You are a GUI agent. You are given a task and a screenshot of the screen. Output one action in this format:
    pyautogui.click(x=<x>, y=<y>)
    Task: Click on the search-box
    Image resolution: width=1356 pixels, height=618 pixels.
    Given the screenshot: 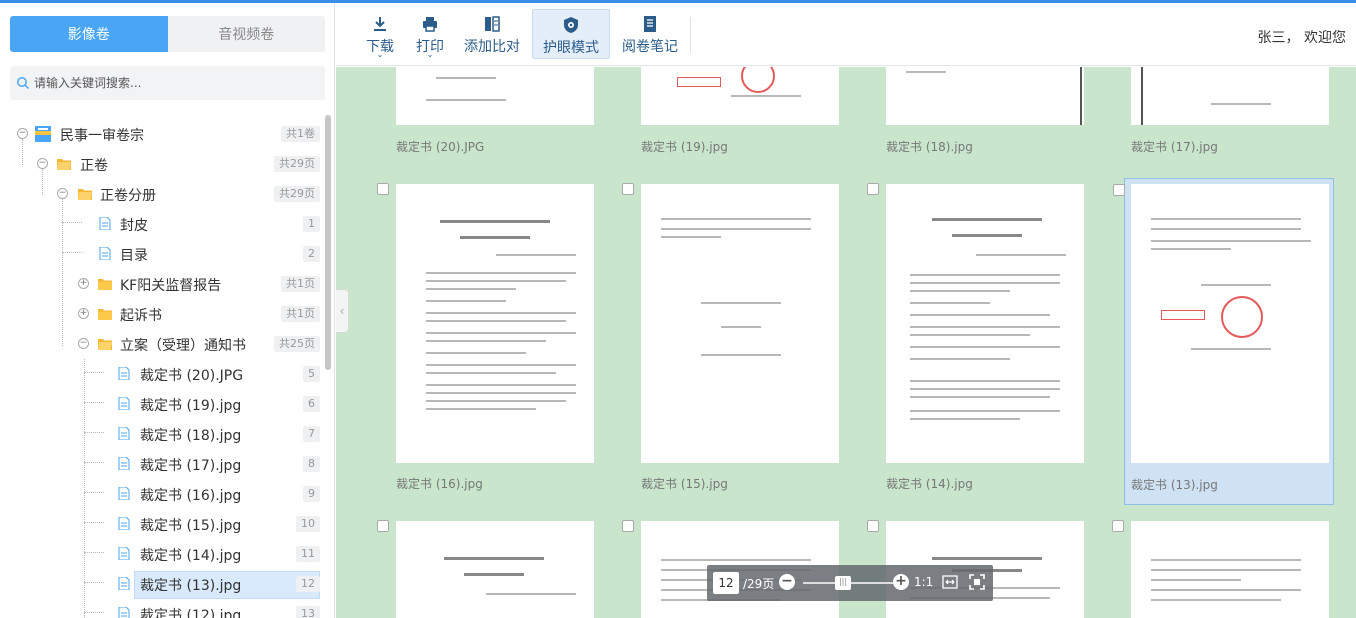 What is the action you would take?
    pyautogui.click(x=167, y=83)
    